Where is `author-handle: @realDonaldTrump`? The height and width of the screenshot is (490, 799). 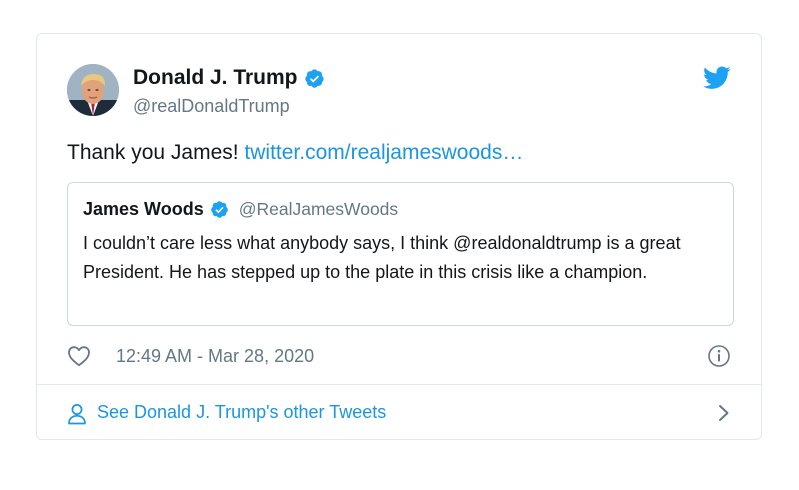
author-handle: @realDonaldTrump is located at coordinates (211, 106).